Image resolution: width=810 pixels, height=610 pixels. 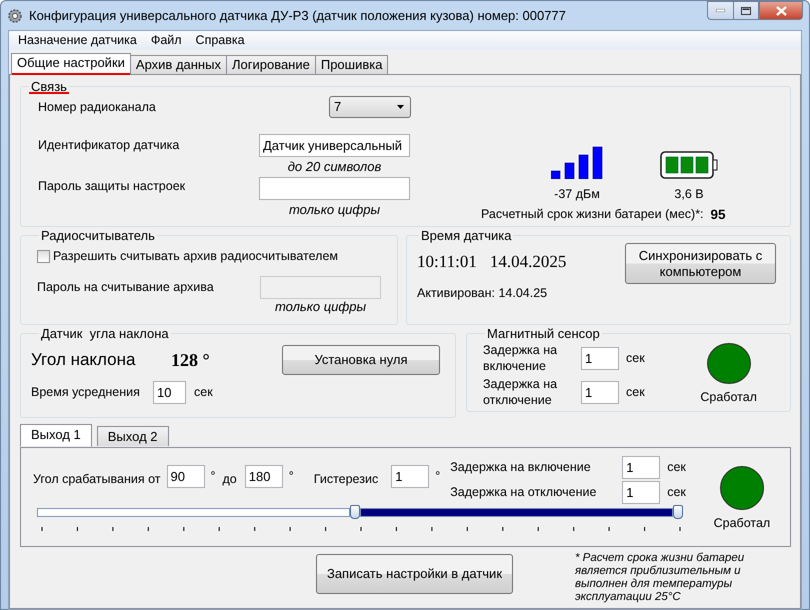 What do you see at coordinates (195, 256) in the screenshot?
I see `checkbox-label: Разрешить считывать архив радиосчитывателем` at bounding box center [195, 256].